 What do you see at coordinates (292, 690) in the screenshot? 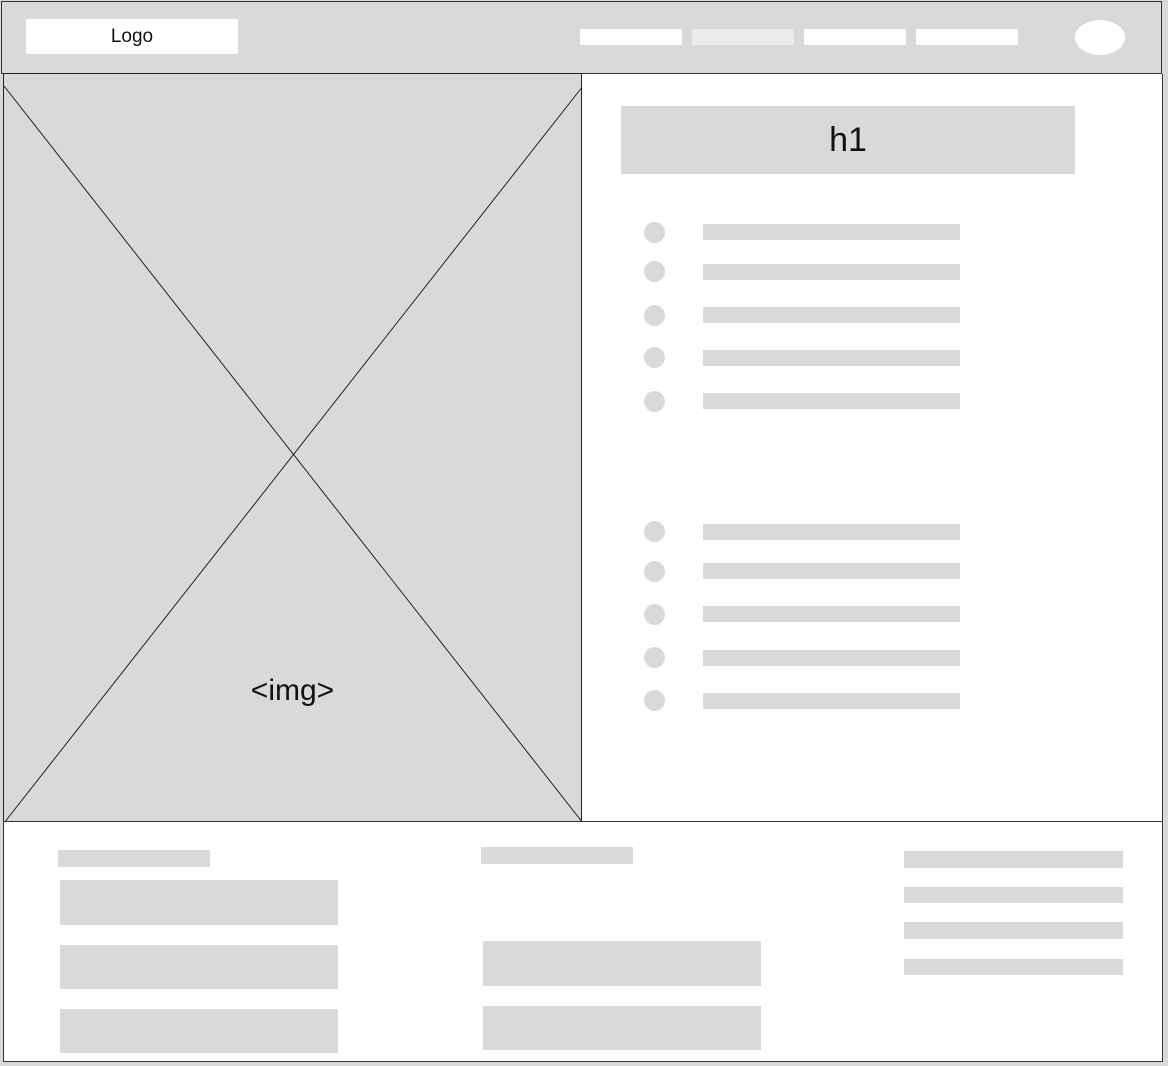
I see `image-label: <img>` at bounding box center [292, 690].